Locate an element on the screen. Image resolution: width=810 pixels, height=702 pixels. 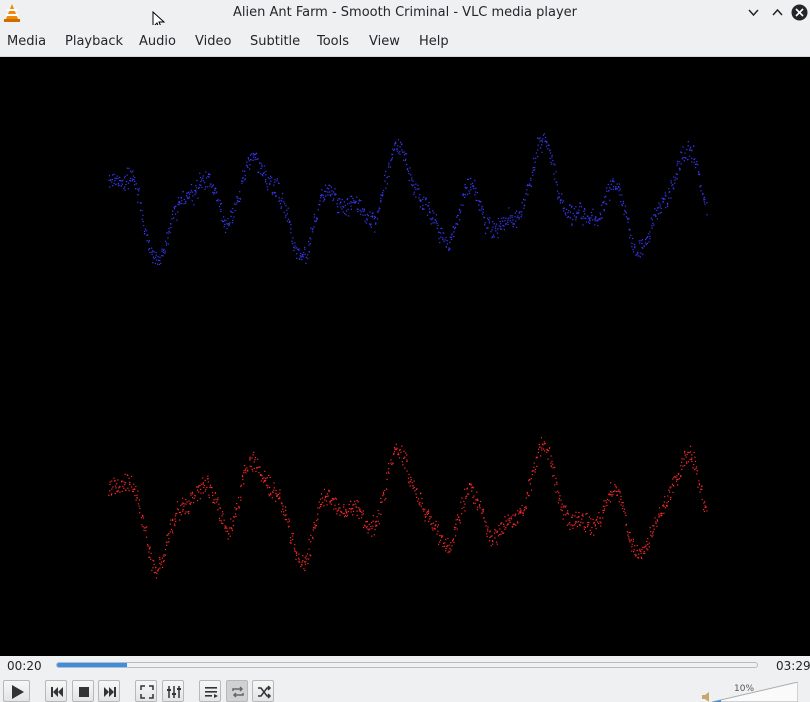
menu-audio: Audio is located at coordinates (157, 41).